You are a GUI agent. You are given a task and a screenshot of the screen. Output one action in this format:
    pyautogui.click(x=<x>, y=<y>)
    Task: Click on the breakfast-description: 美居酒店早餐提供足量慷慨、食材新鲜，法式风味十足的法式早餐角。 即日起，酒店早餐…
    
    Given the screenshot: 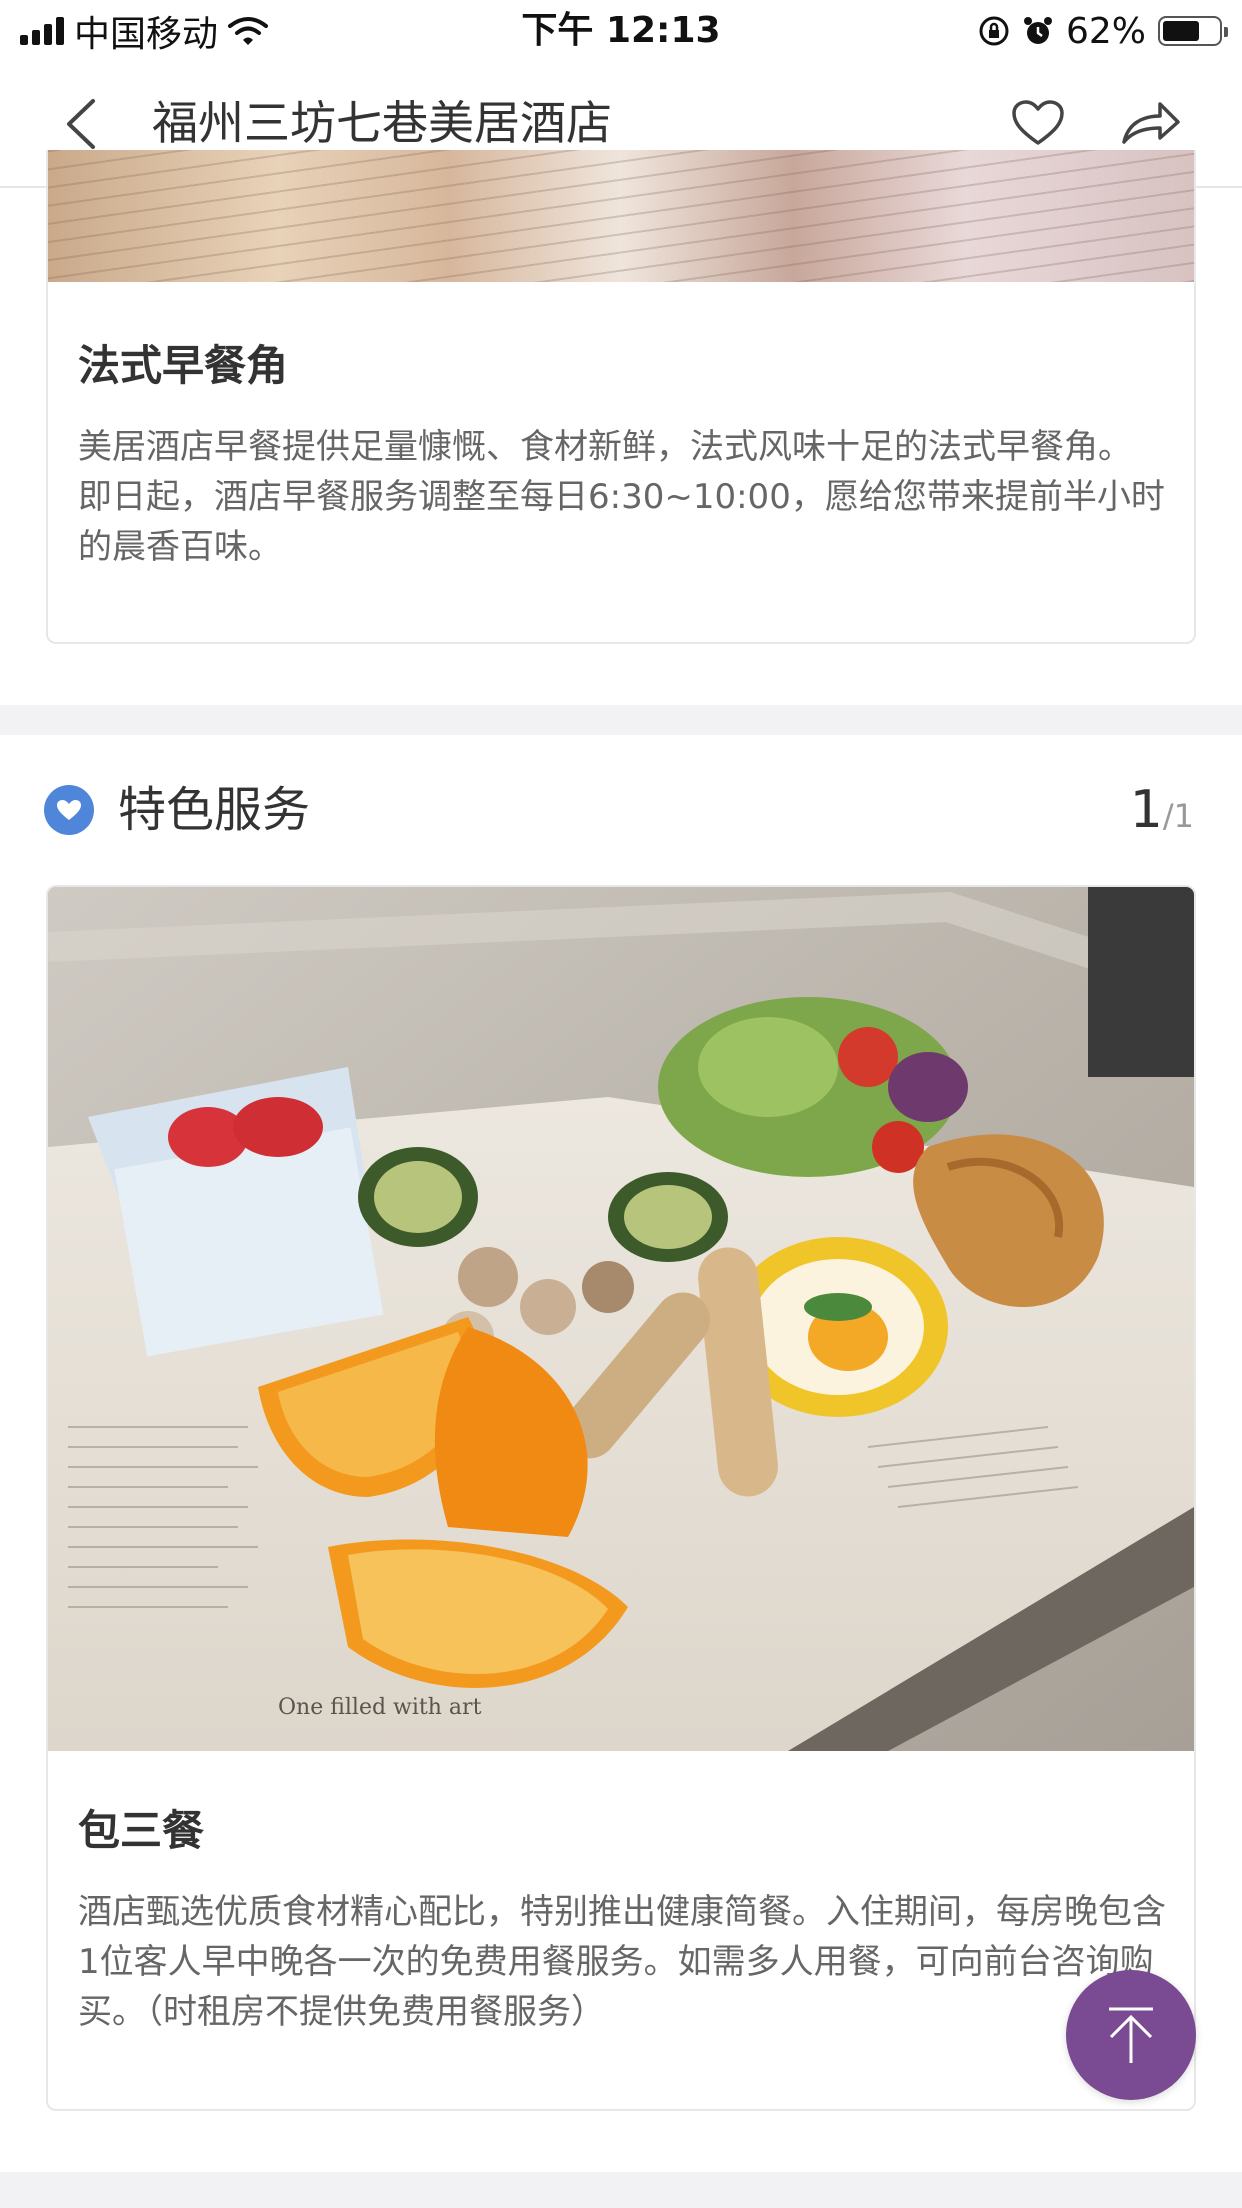 What is the action you would take?
    pyautogui.click(x=621, y=497)
    